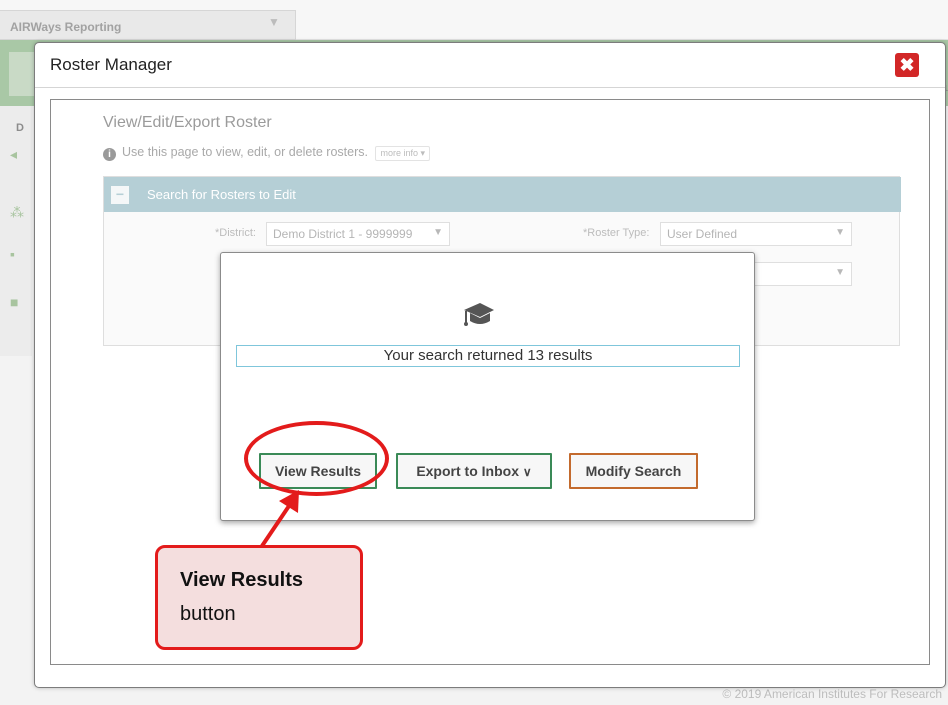  What do you see at coordinates (17, 212) in the screenshot?
I see `hierarchy-icon: ⁂` at bounding box center [17, 212].